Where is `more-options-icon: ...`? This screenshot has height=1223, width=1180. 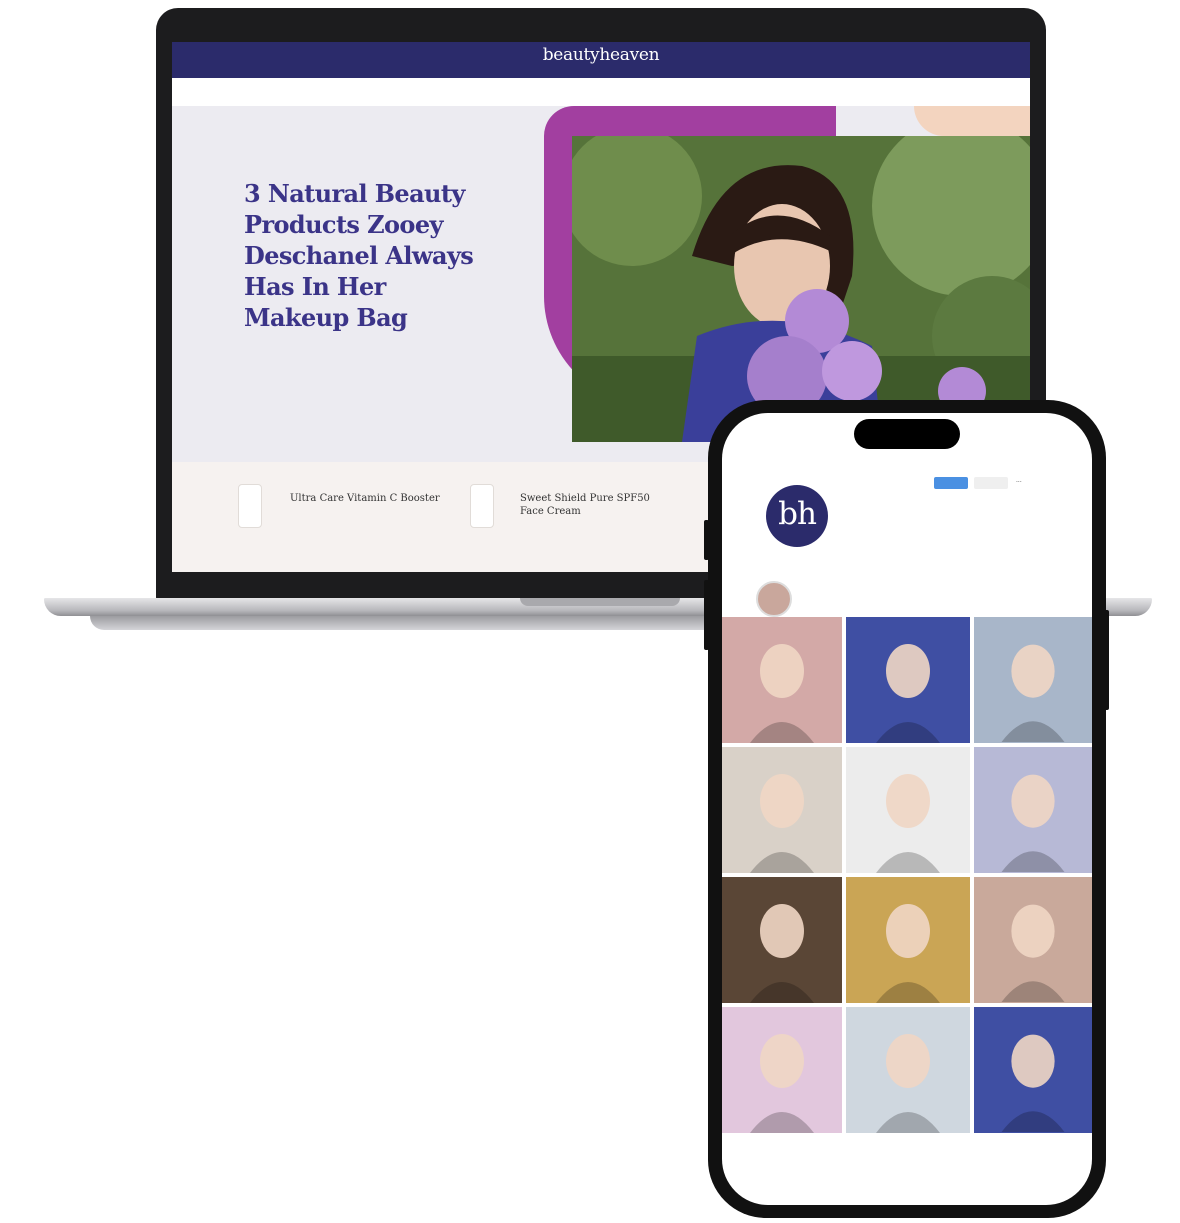 more-options-icon: ... is located at coordinates (1019, 480).